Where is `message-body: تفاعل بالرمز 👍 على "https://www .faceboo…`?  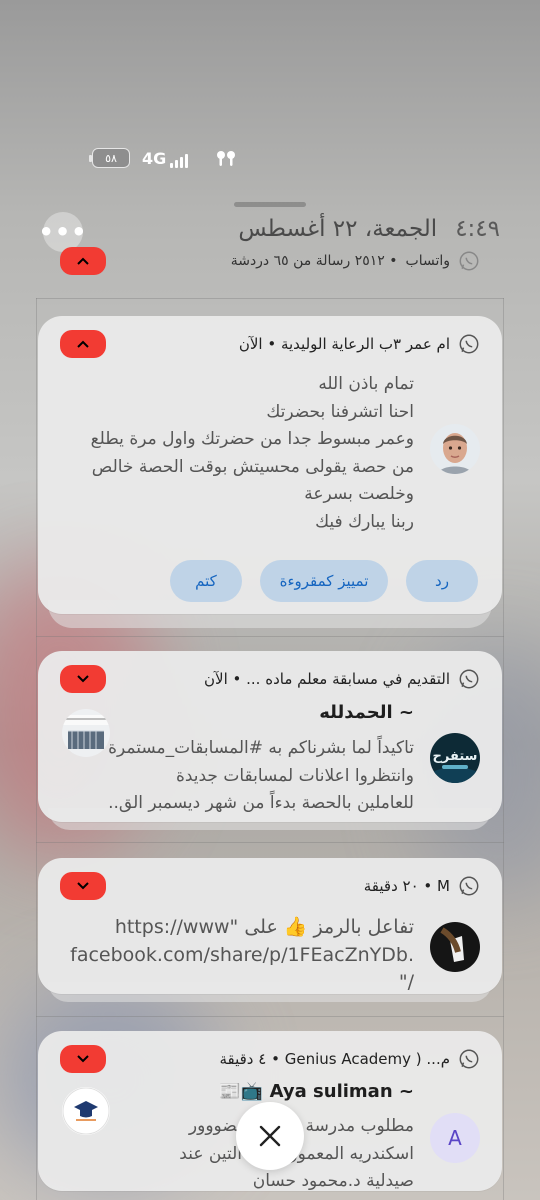 message-body: تفاعل بالرمز 👍 على "https://www .faceboo… is located at coordinates (219, 955).